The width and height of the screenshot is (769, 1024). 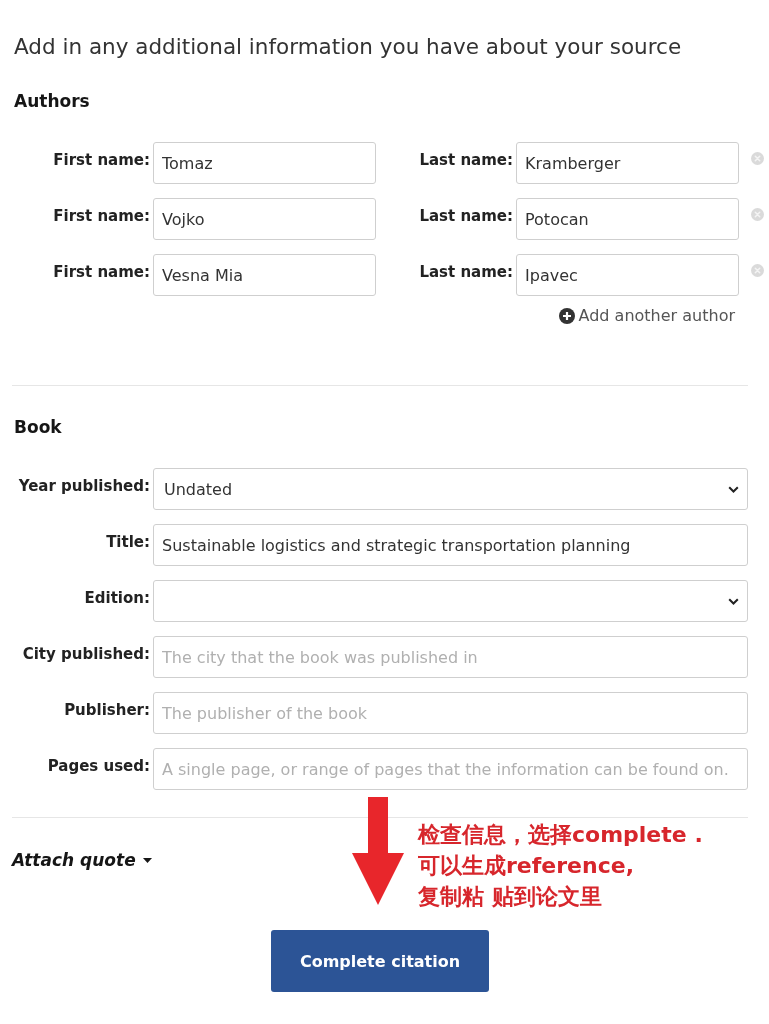 I want to click on add-author-link: Add another author, so click(x=646, y=316).